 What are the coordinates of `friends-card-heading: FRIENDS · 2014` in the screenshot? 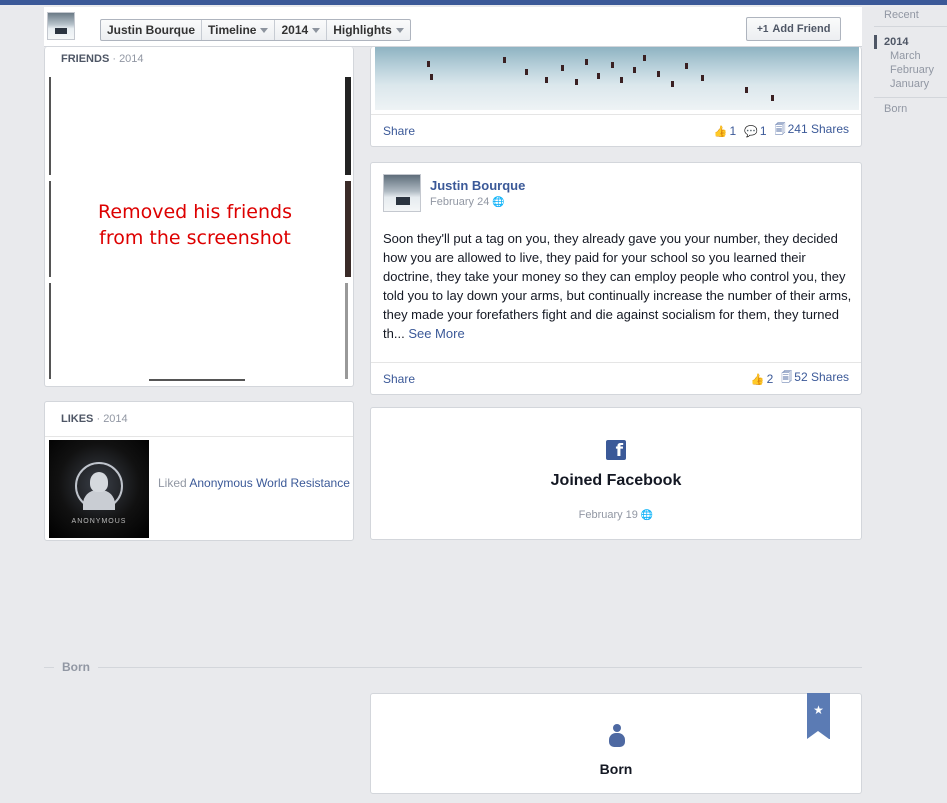 It's located at (102, 59).